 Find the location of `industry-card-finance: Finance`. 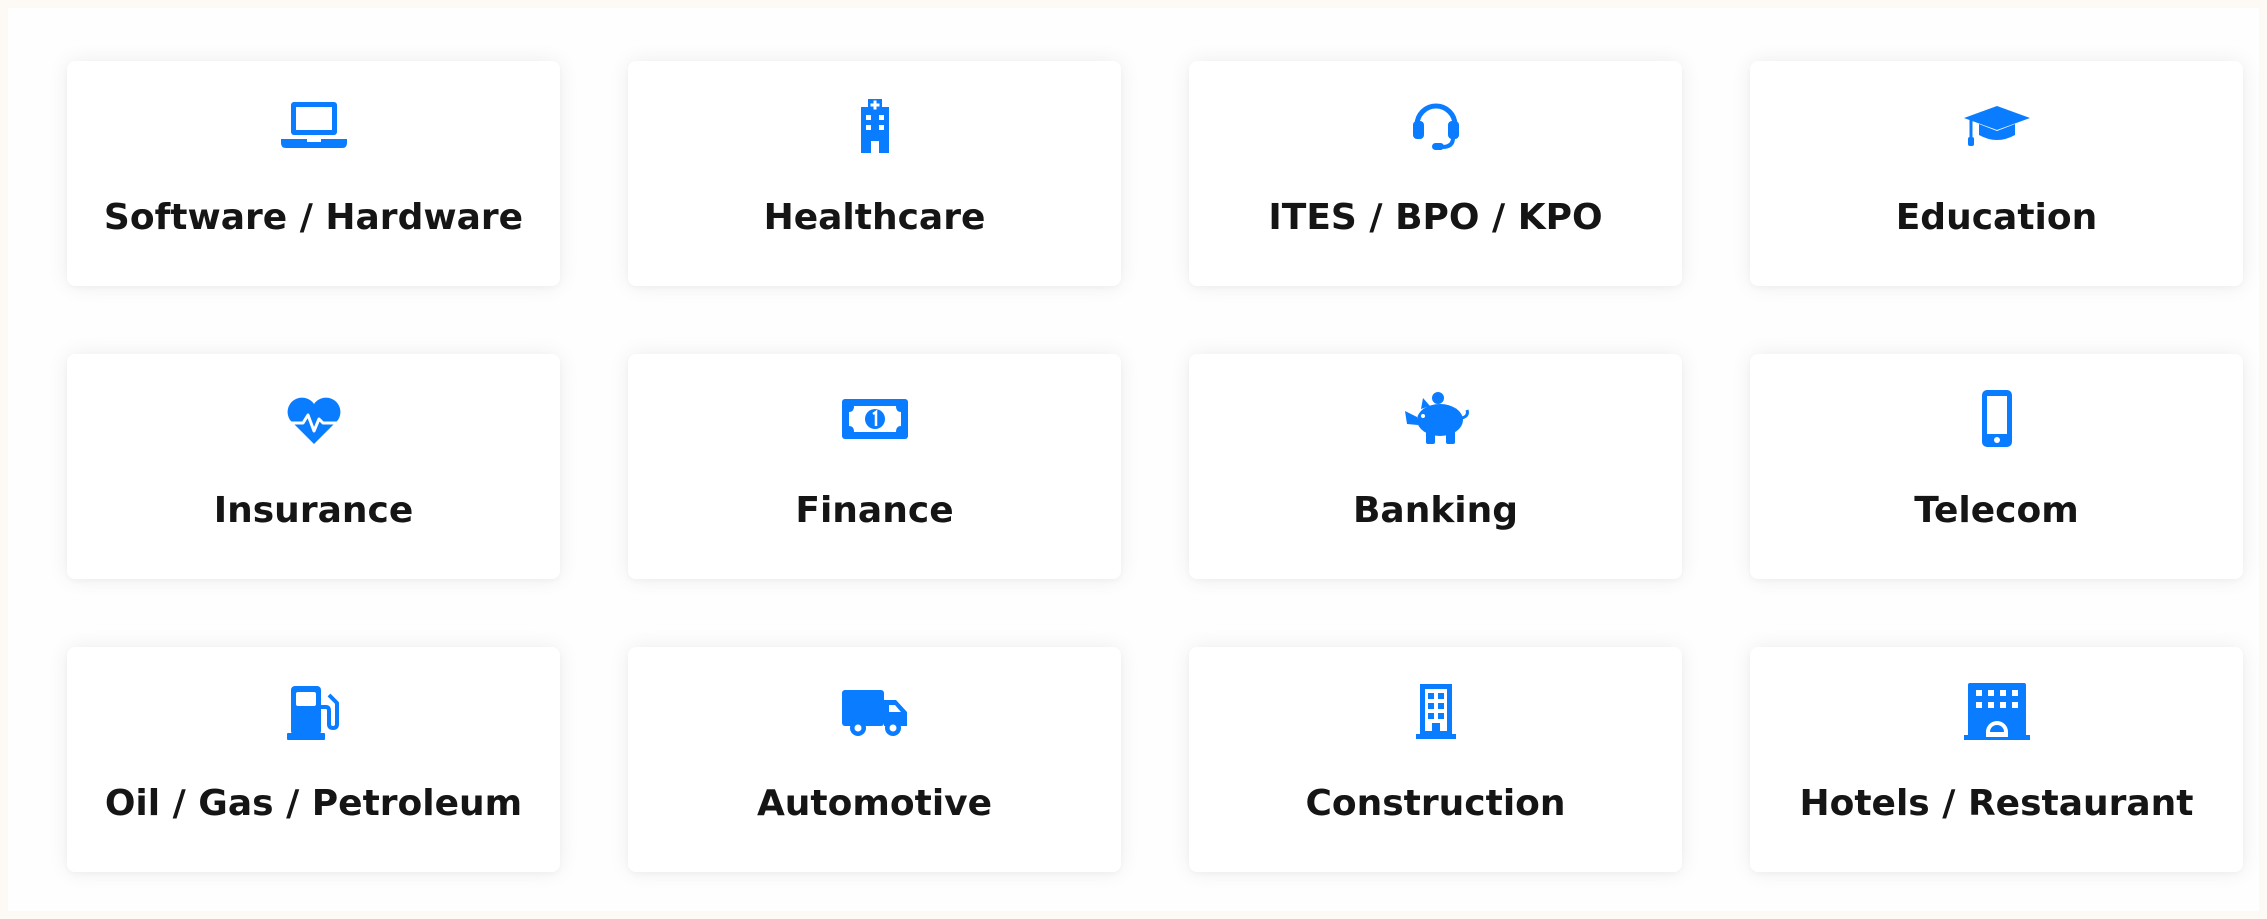

industry-card-finance: Finance is located at coordinates (874, 466).